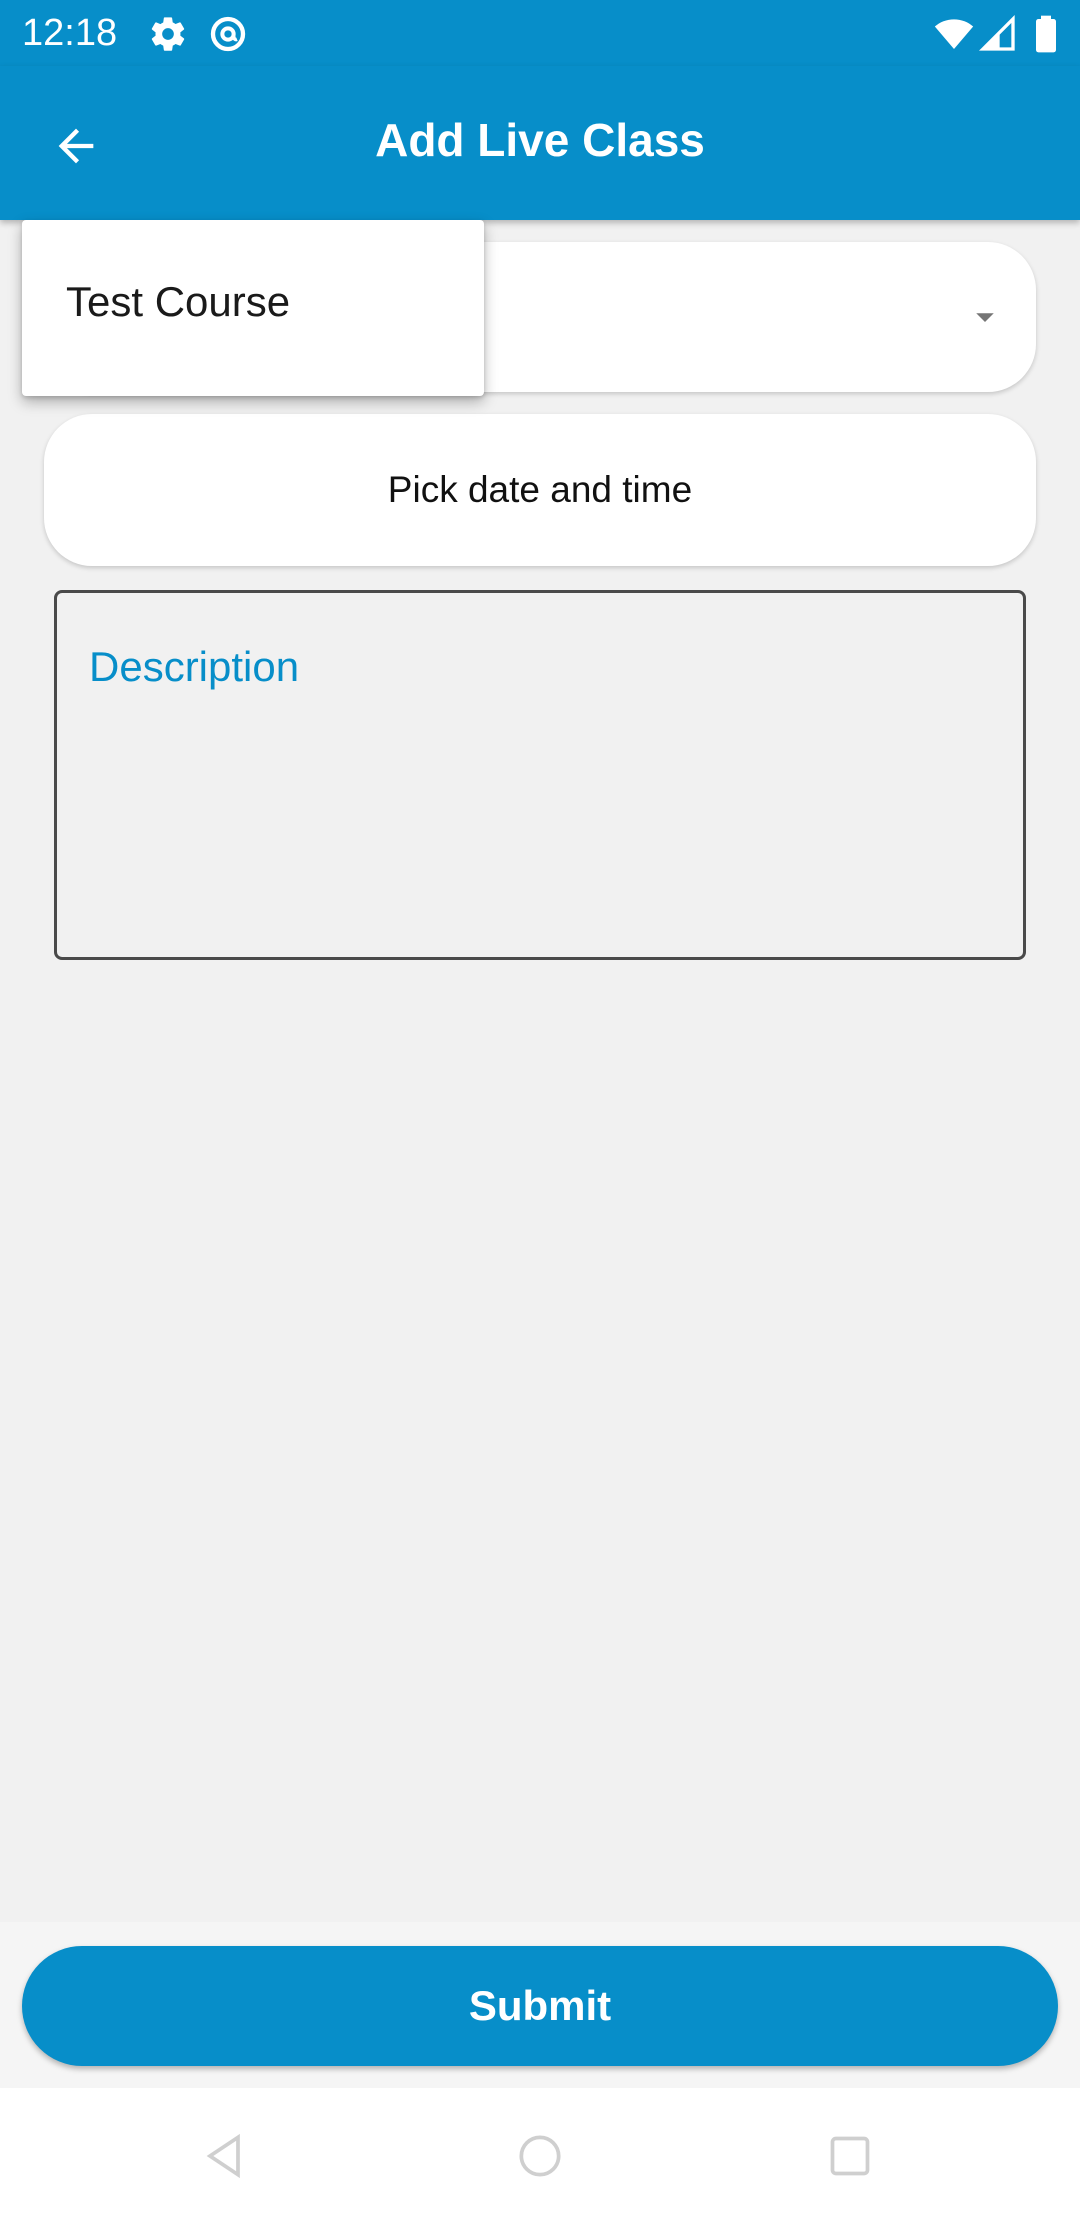 This screenshot has height=2220, width=1080. I want to click on gear-icon, so click(168, 34).